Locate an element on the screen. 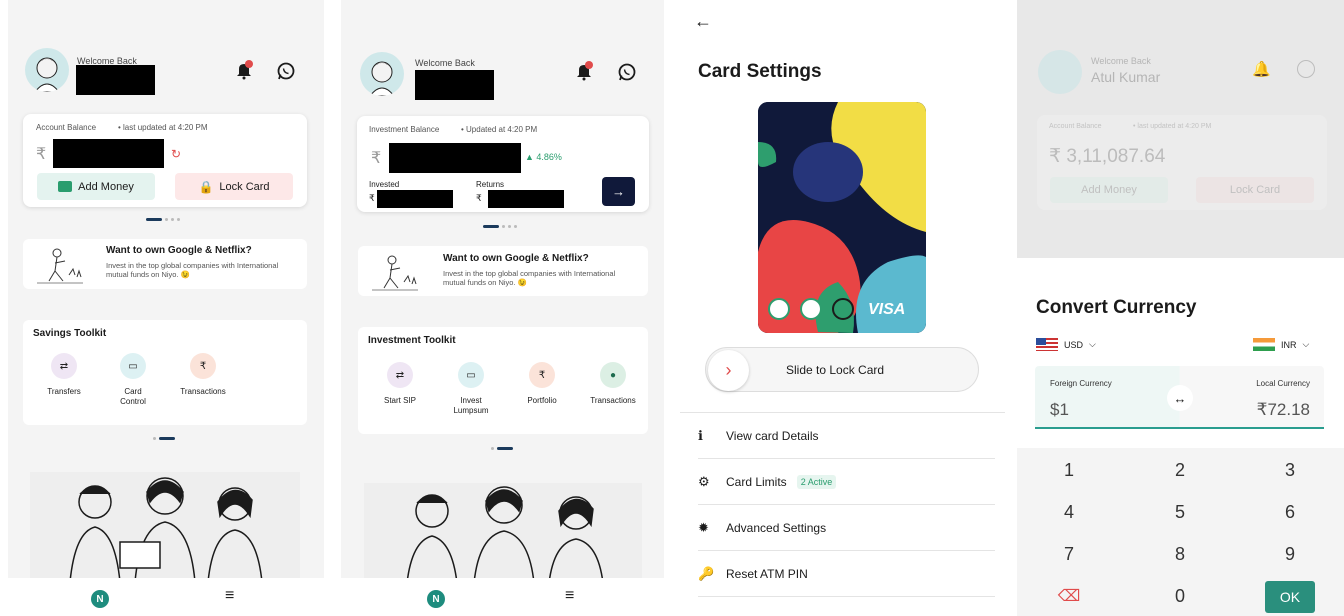 This screenshot has height=616, width=1344. atm-icon is located at coordinates (779, 309).